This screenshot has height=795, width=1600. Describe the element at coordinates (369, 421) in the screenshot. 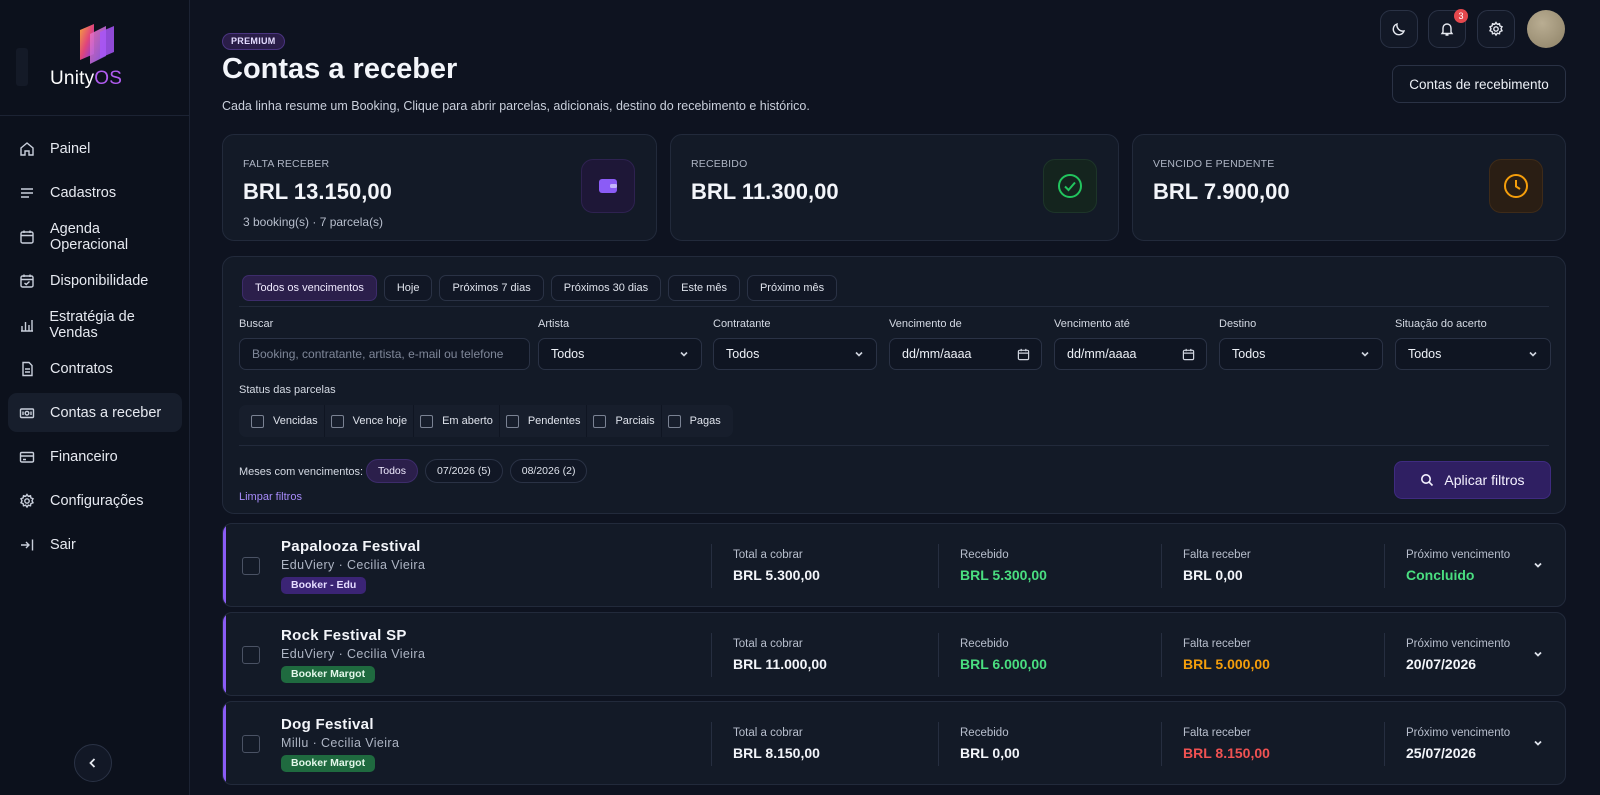

I see `status-checkbox-vence-hoje: Vence hoje` at that location.